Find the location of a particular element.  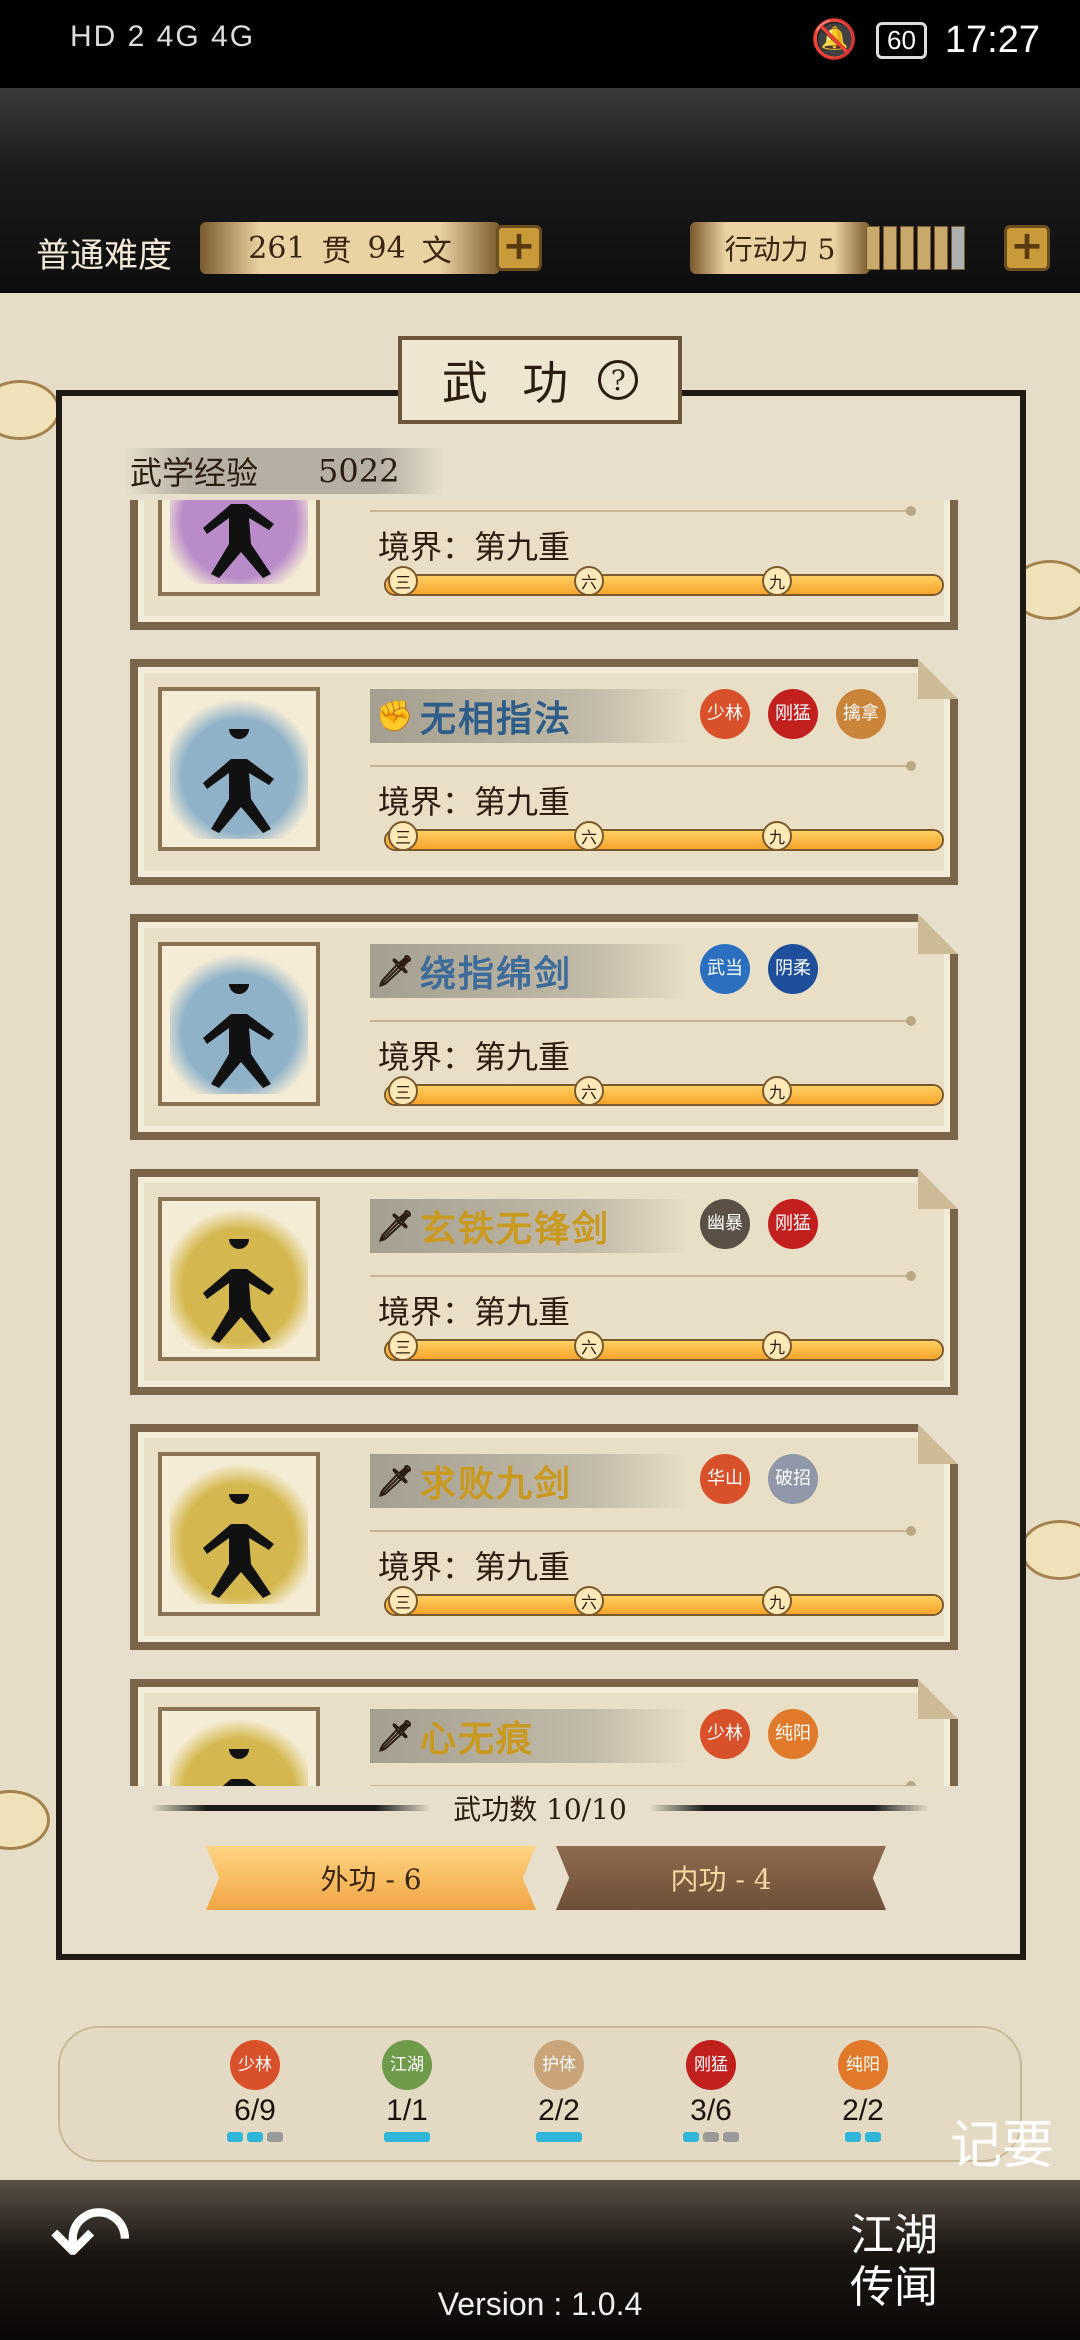

status-bar: HD 2 4G 4G 🔕 60 17:27 is located at coordinates (540, 44).